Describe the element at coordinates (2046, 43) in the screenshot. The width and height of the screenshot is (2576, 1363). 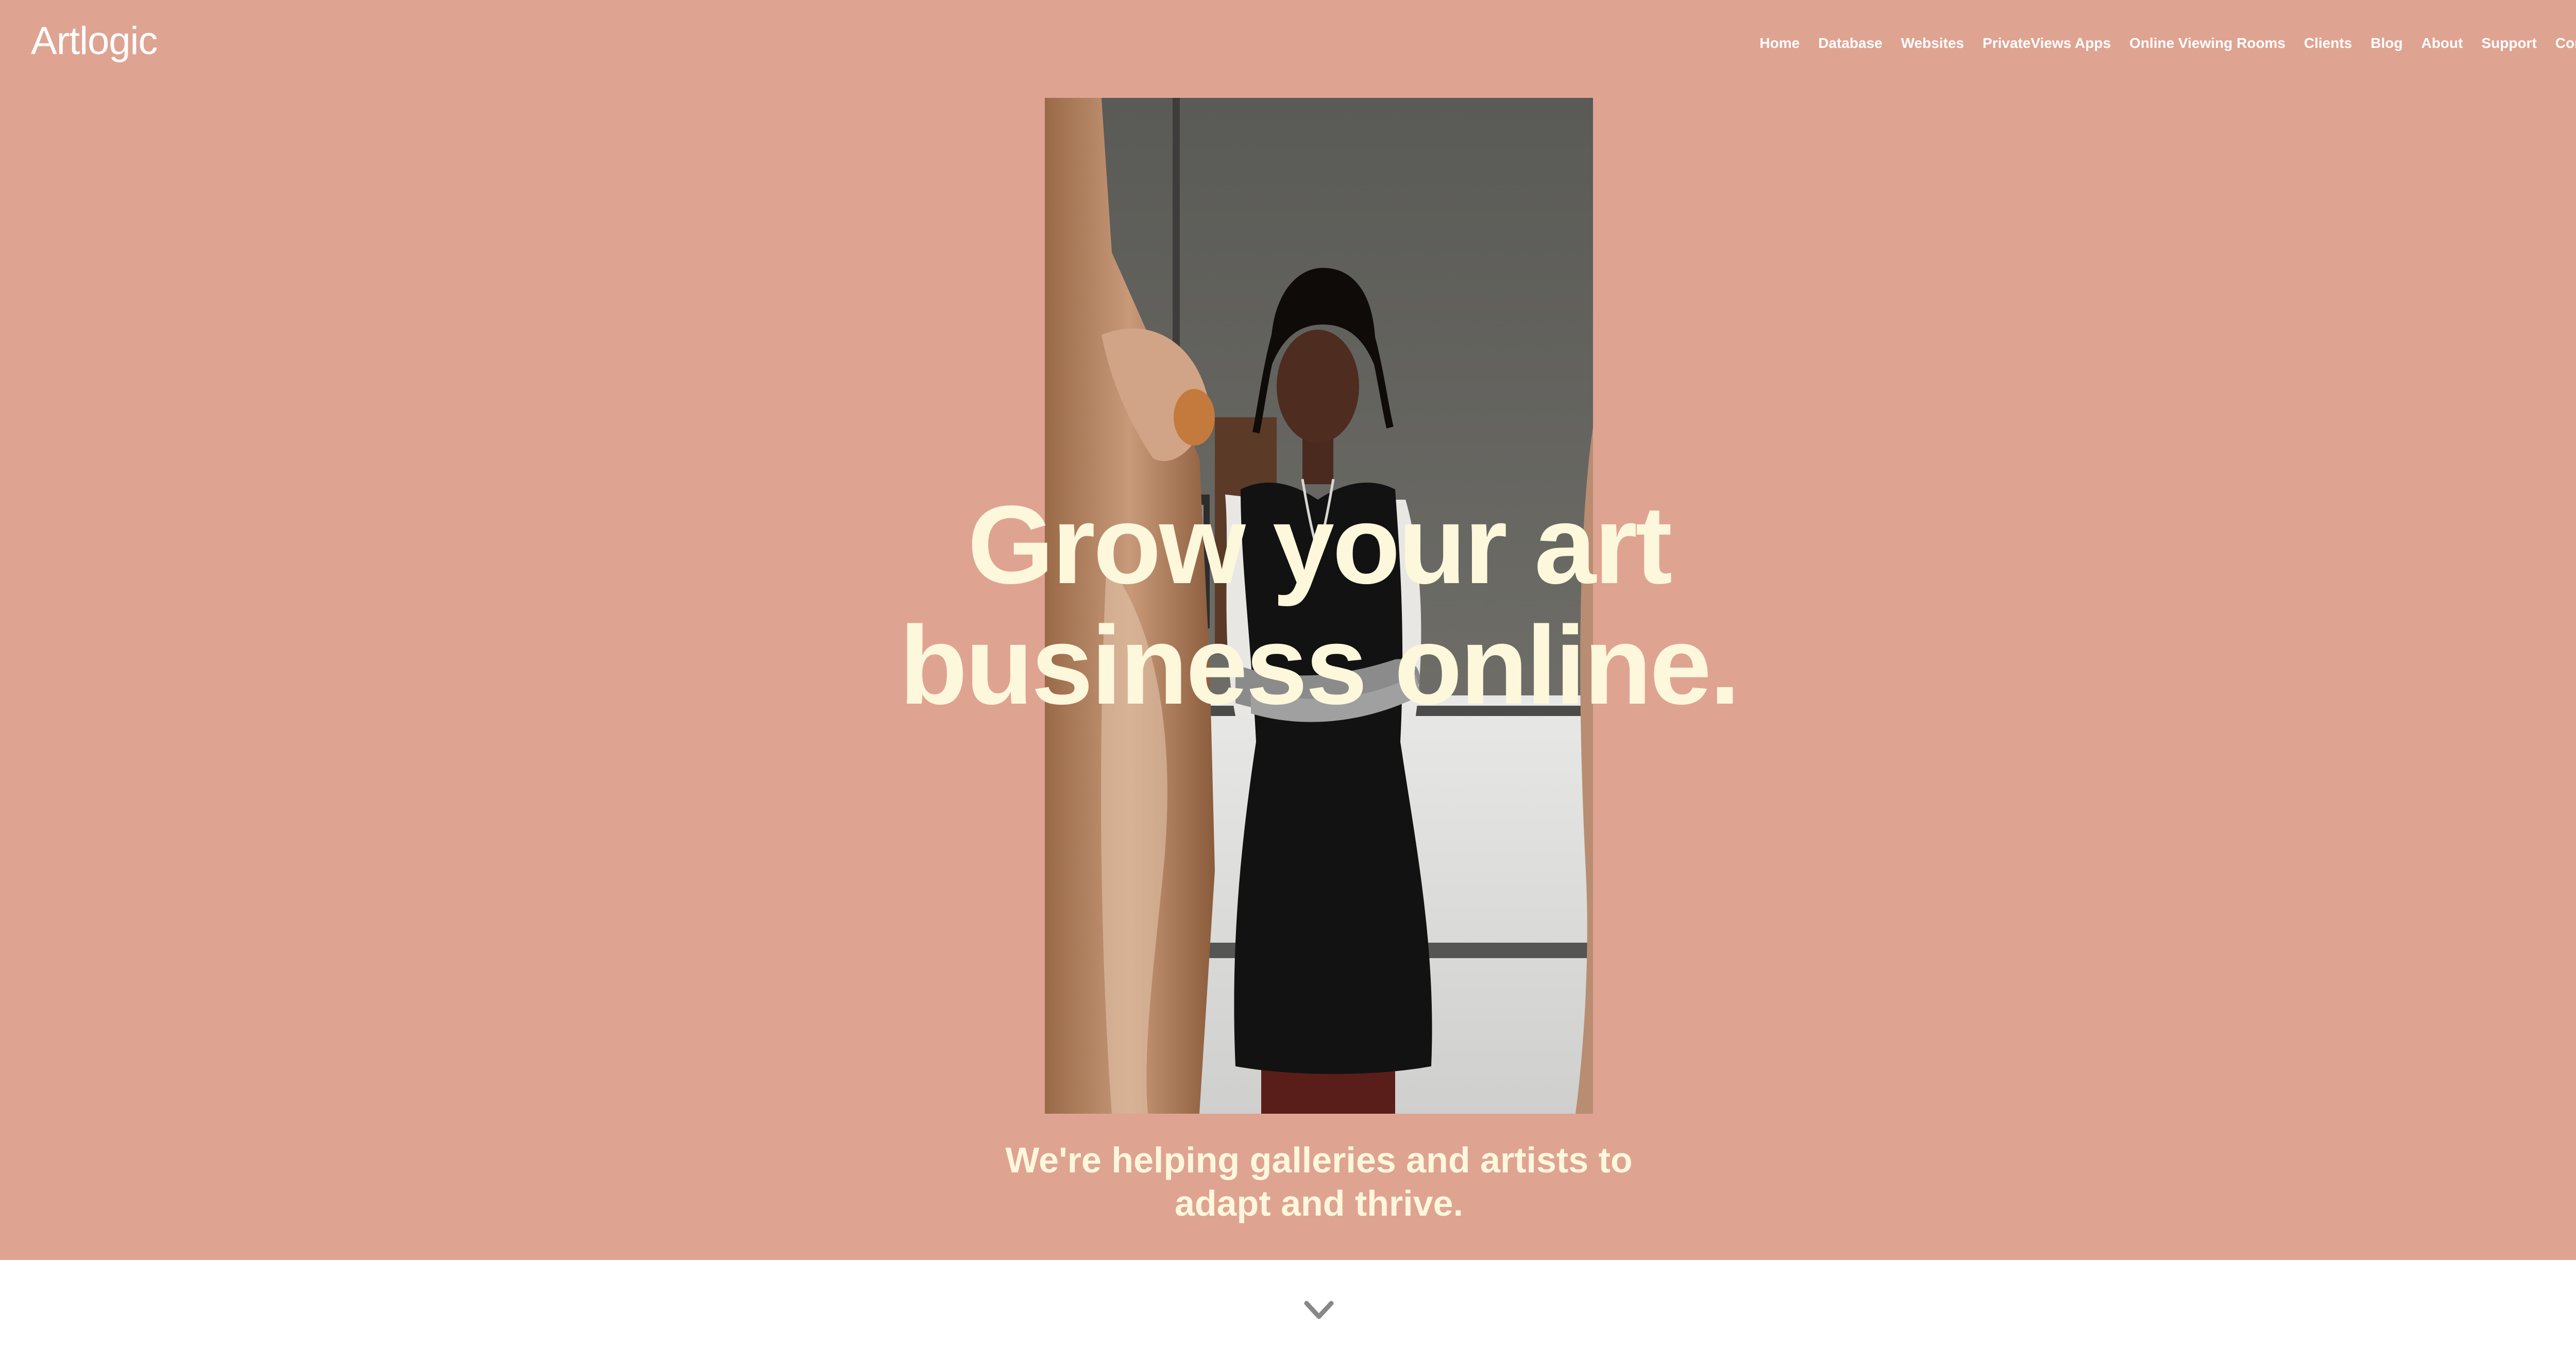
I see `nav-privateviews-apps: PrivateViews Apps` at that location.